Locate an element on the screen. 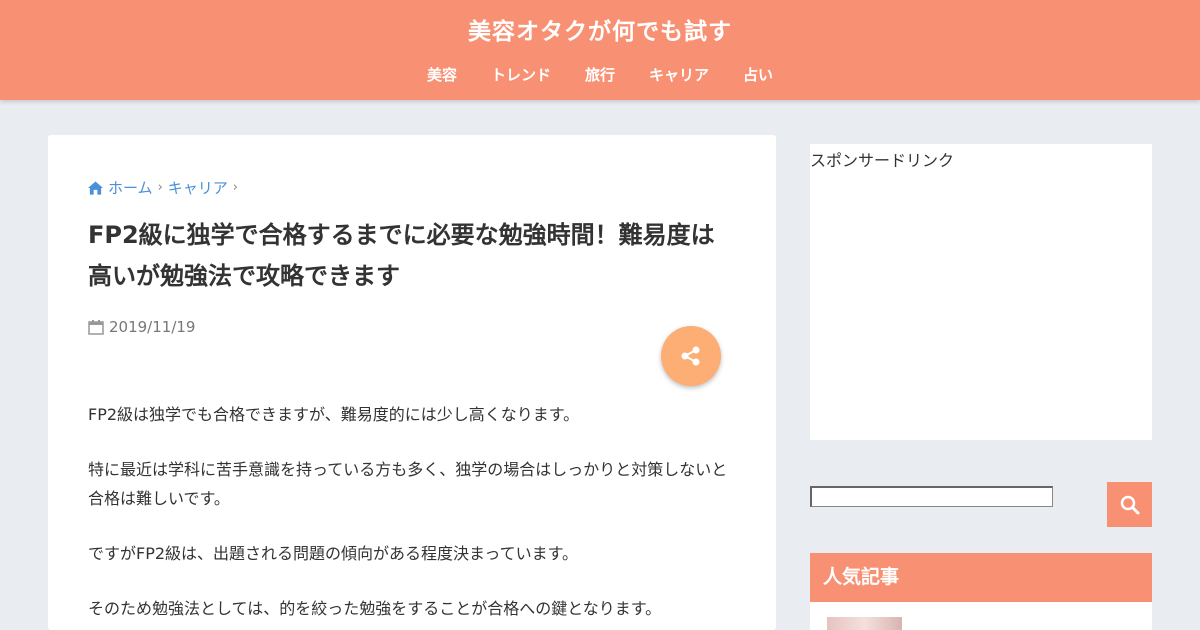 This screenshot has width=1200, height=630. share-icon is located at coordinates (690, 356).